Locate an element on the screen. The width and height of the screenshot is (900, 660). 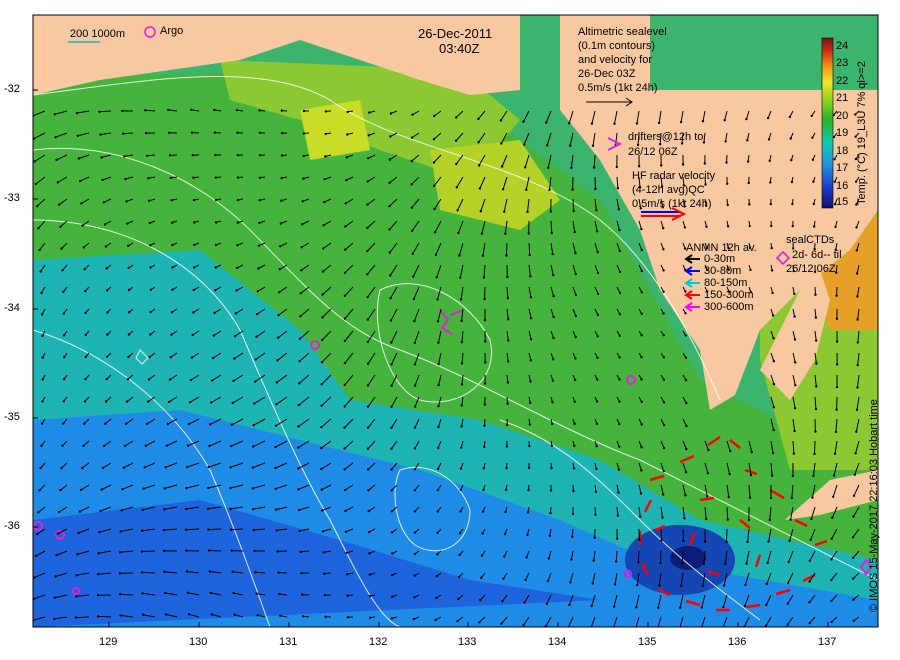
sealctd-legend-line-2: 2d- 6d-- til is located at coordinates (817, 255).